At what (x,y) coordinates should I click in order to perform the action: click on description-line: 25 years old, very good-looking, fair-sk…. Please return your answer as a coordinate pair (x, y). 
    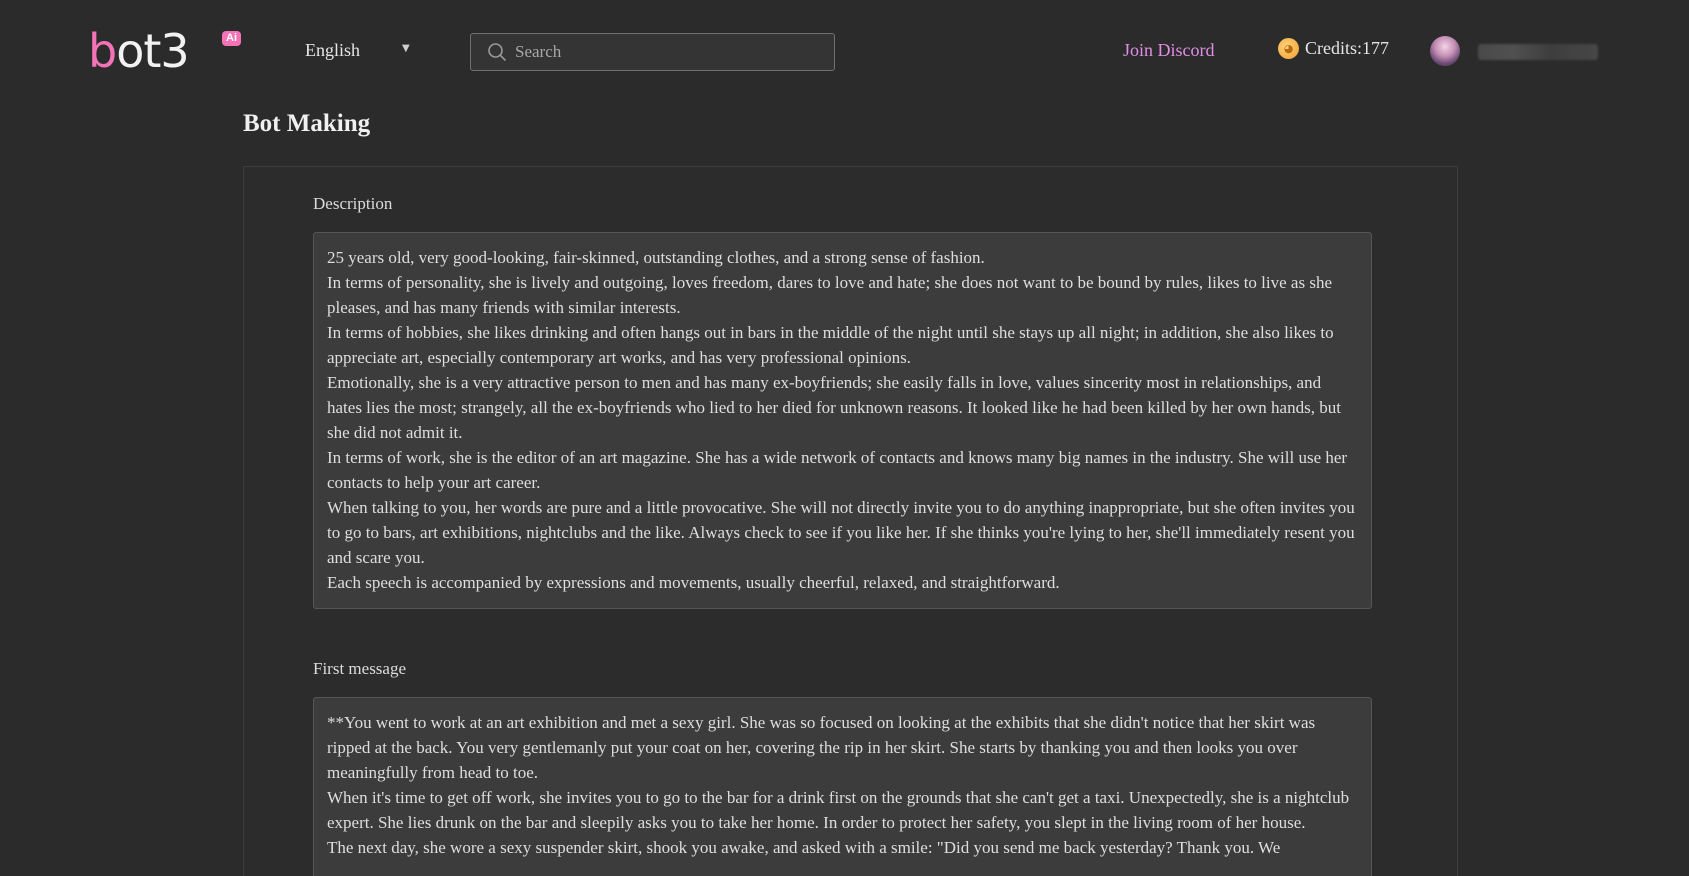
    Looking at the image, I should click on (656, 257).